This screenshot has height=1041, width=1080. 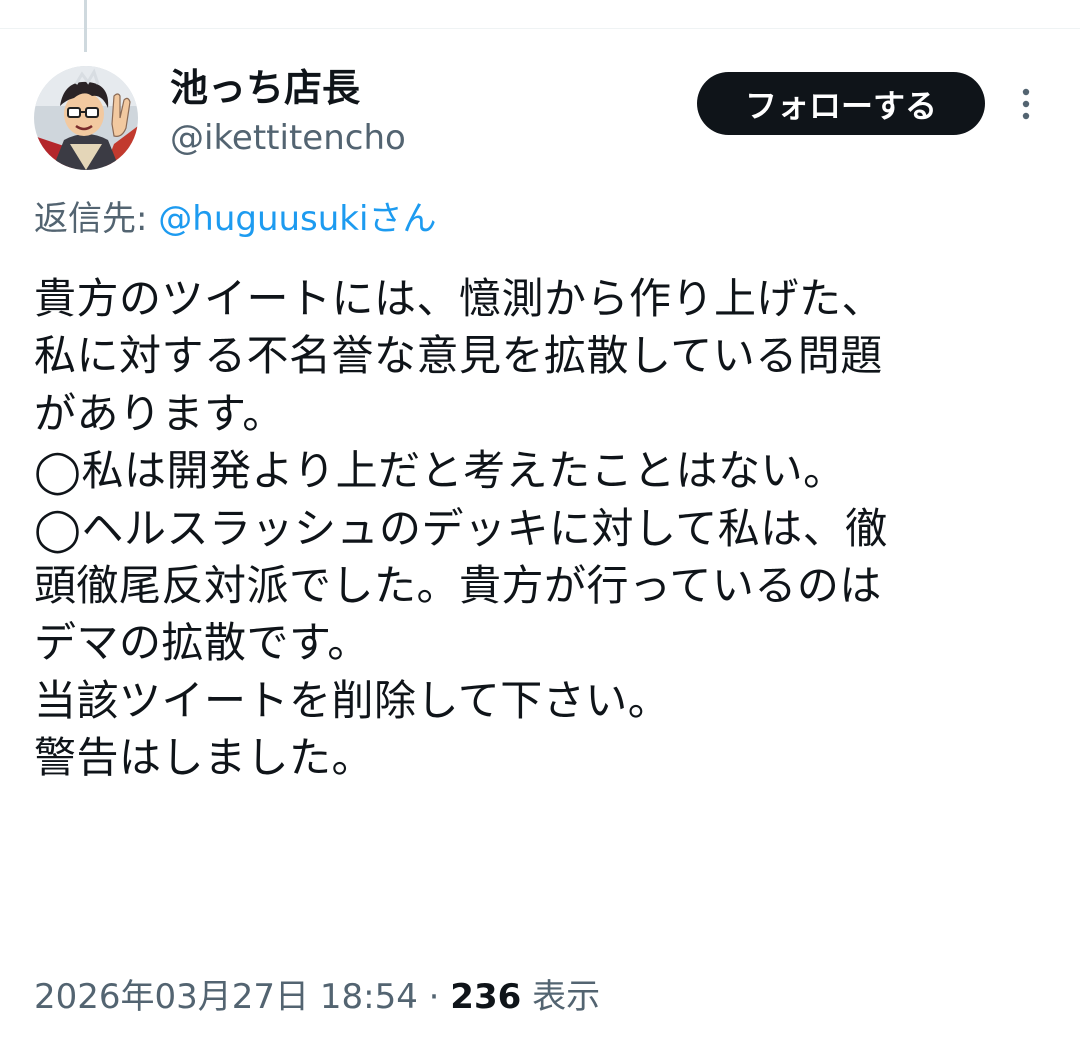 I want to click on views-count: 236, so click(x=486, y=997).